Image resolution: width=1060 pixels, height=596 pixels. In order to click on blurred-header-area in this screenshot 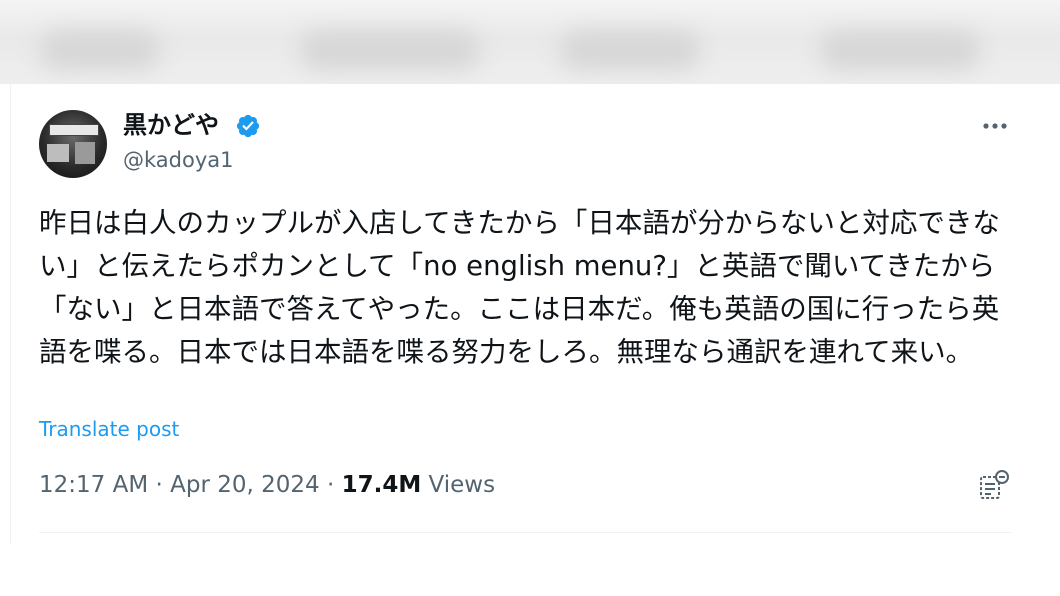, I will do `click(530, 42)`.